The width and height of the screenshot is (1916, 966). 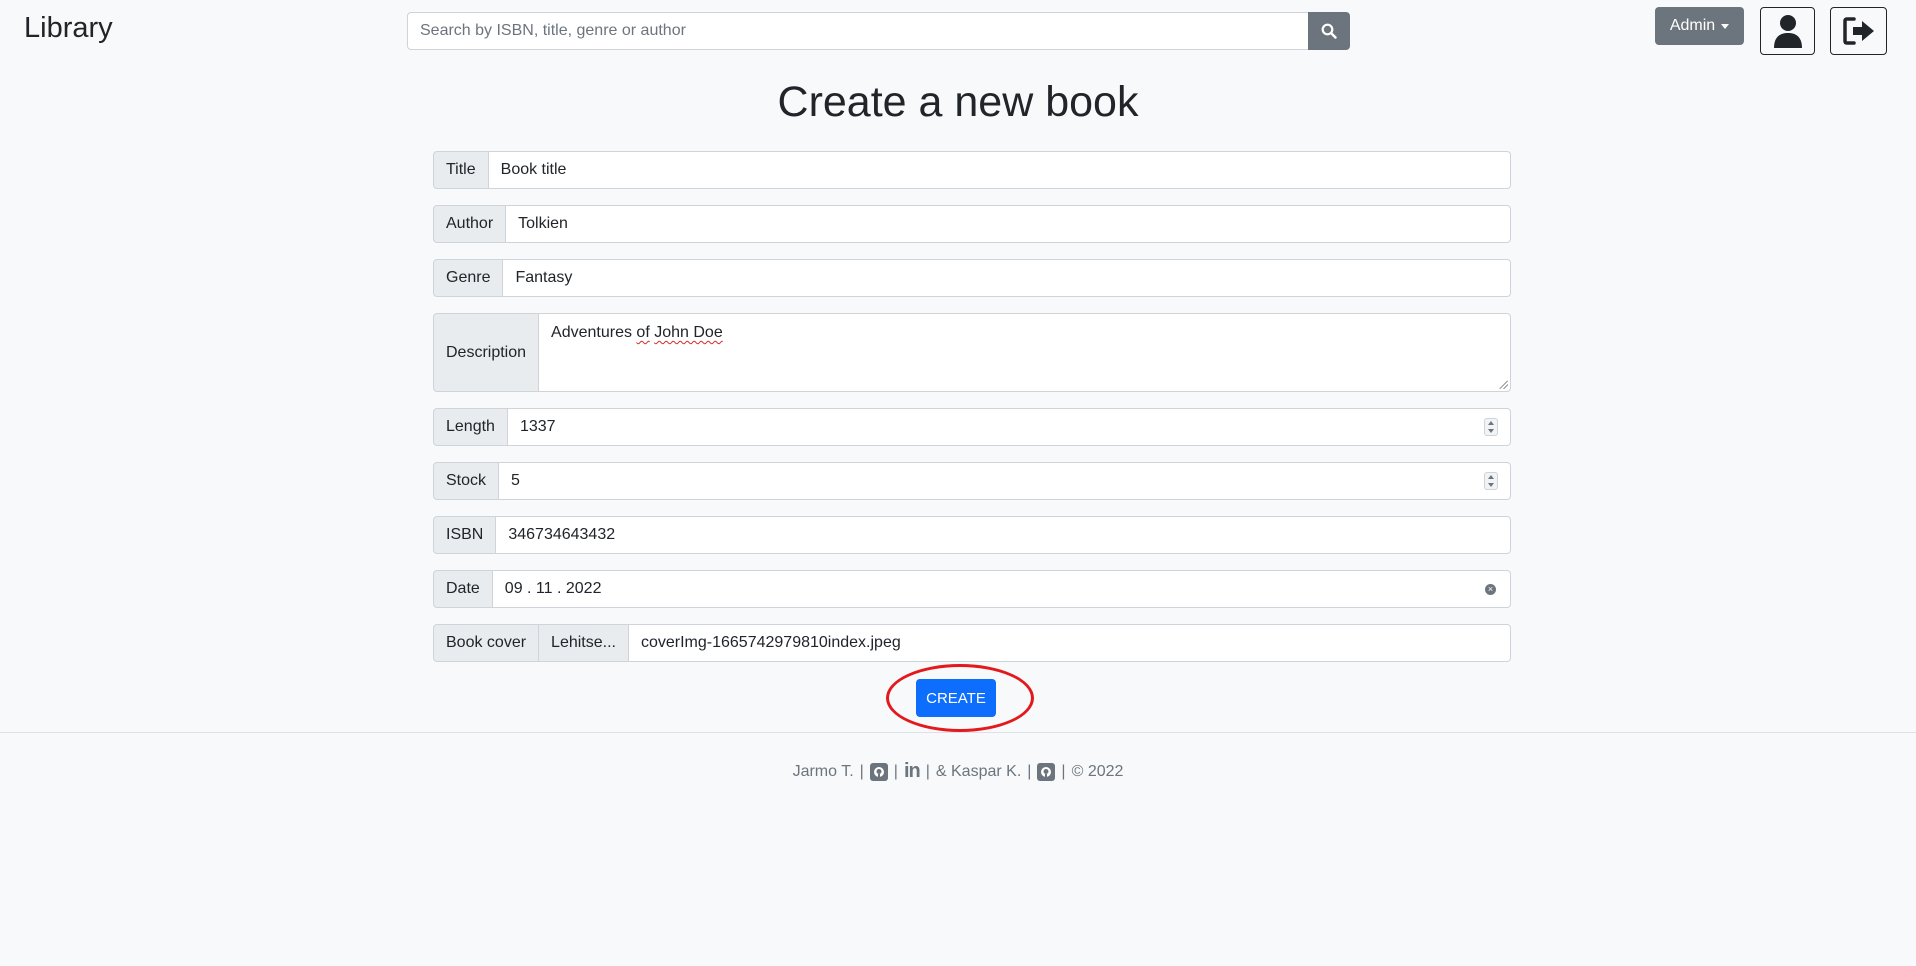 I want to click on description-textarea: Adventures of John Doe, so click(x=1025, y=352).